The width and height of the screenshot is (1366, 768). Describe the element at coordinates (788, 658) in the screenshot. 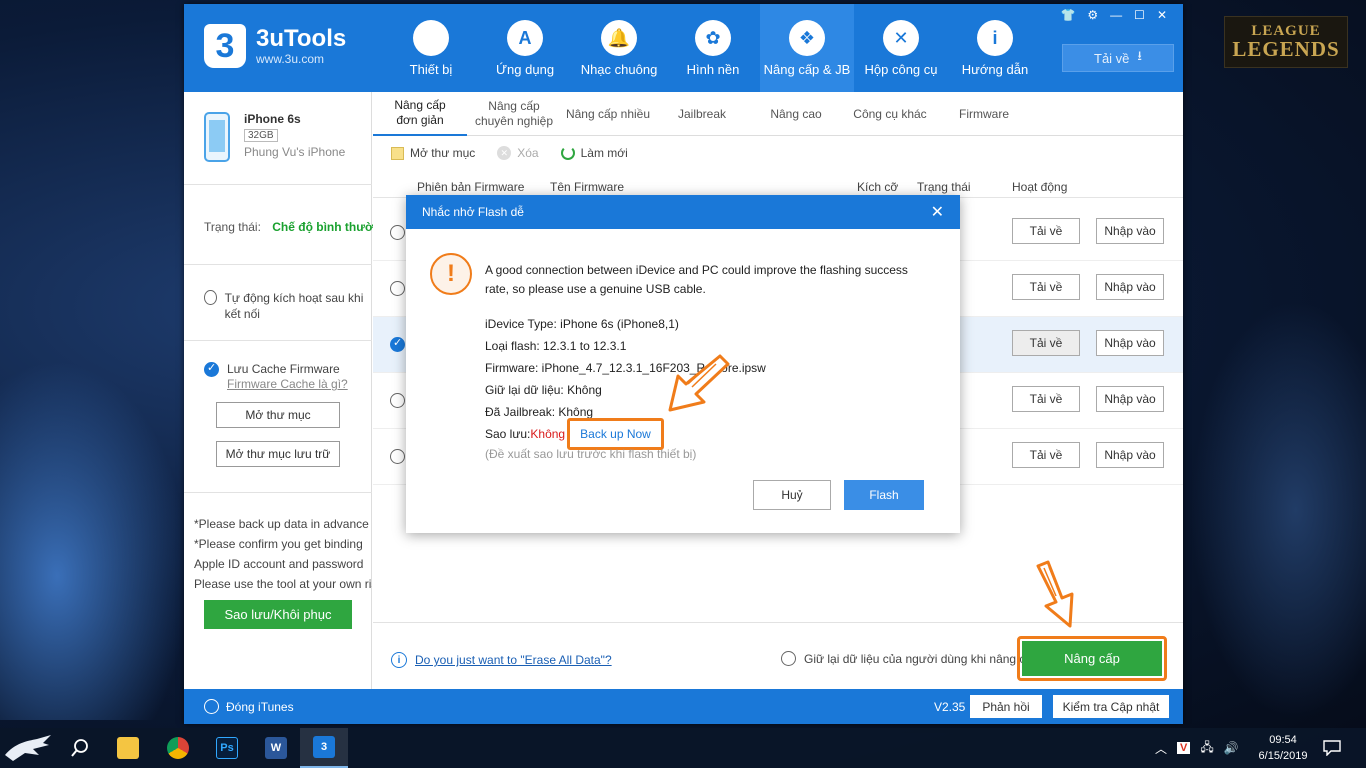

I see `keep-user-data-radio` at that location.